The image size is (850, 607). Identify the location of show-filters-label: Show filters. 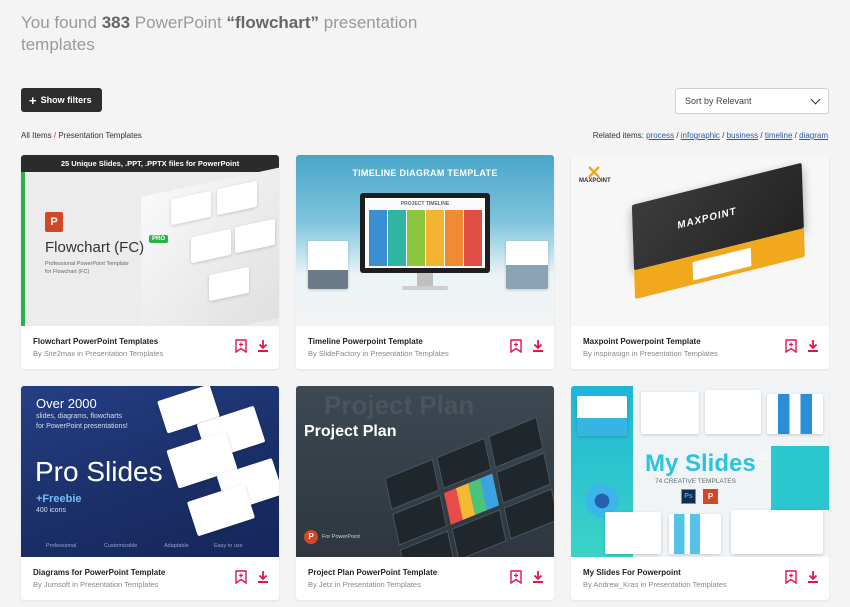
(66, 100).